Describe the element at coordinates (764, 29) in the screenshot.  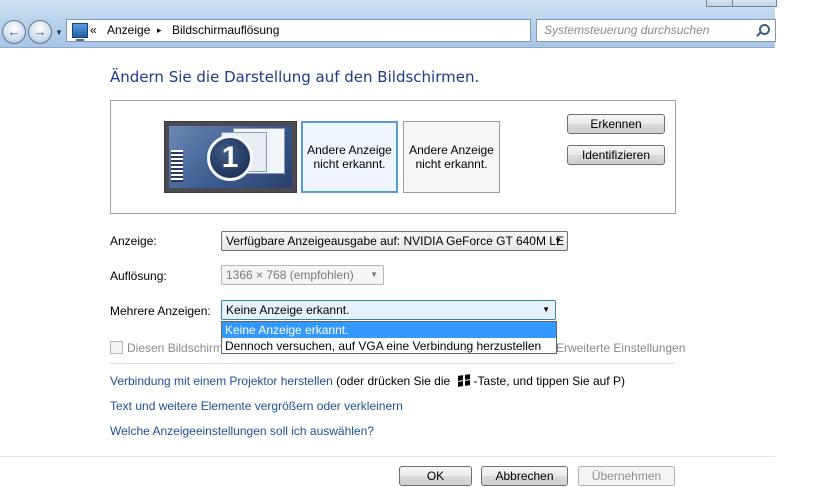
I see `search-icon` at that location.